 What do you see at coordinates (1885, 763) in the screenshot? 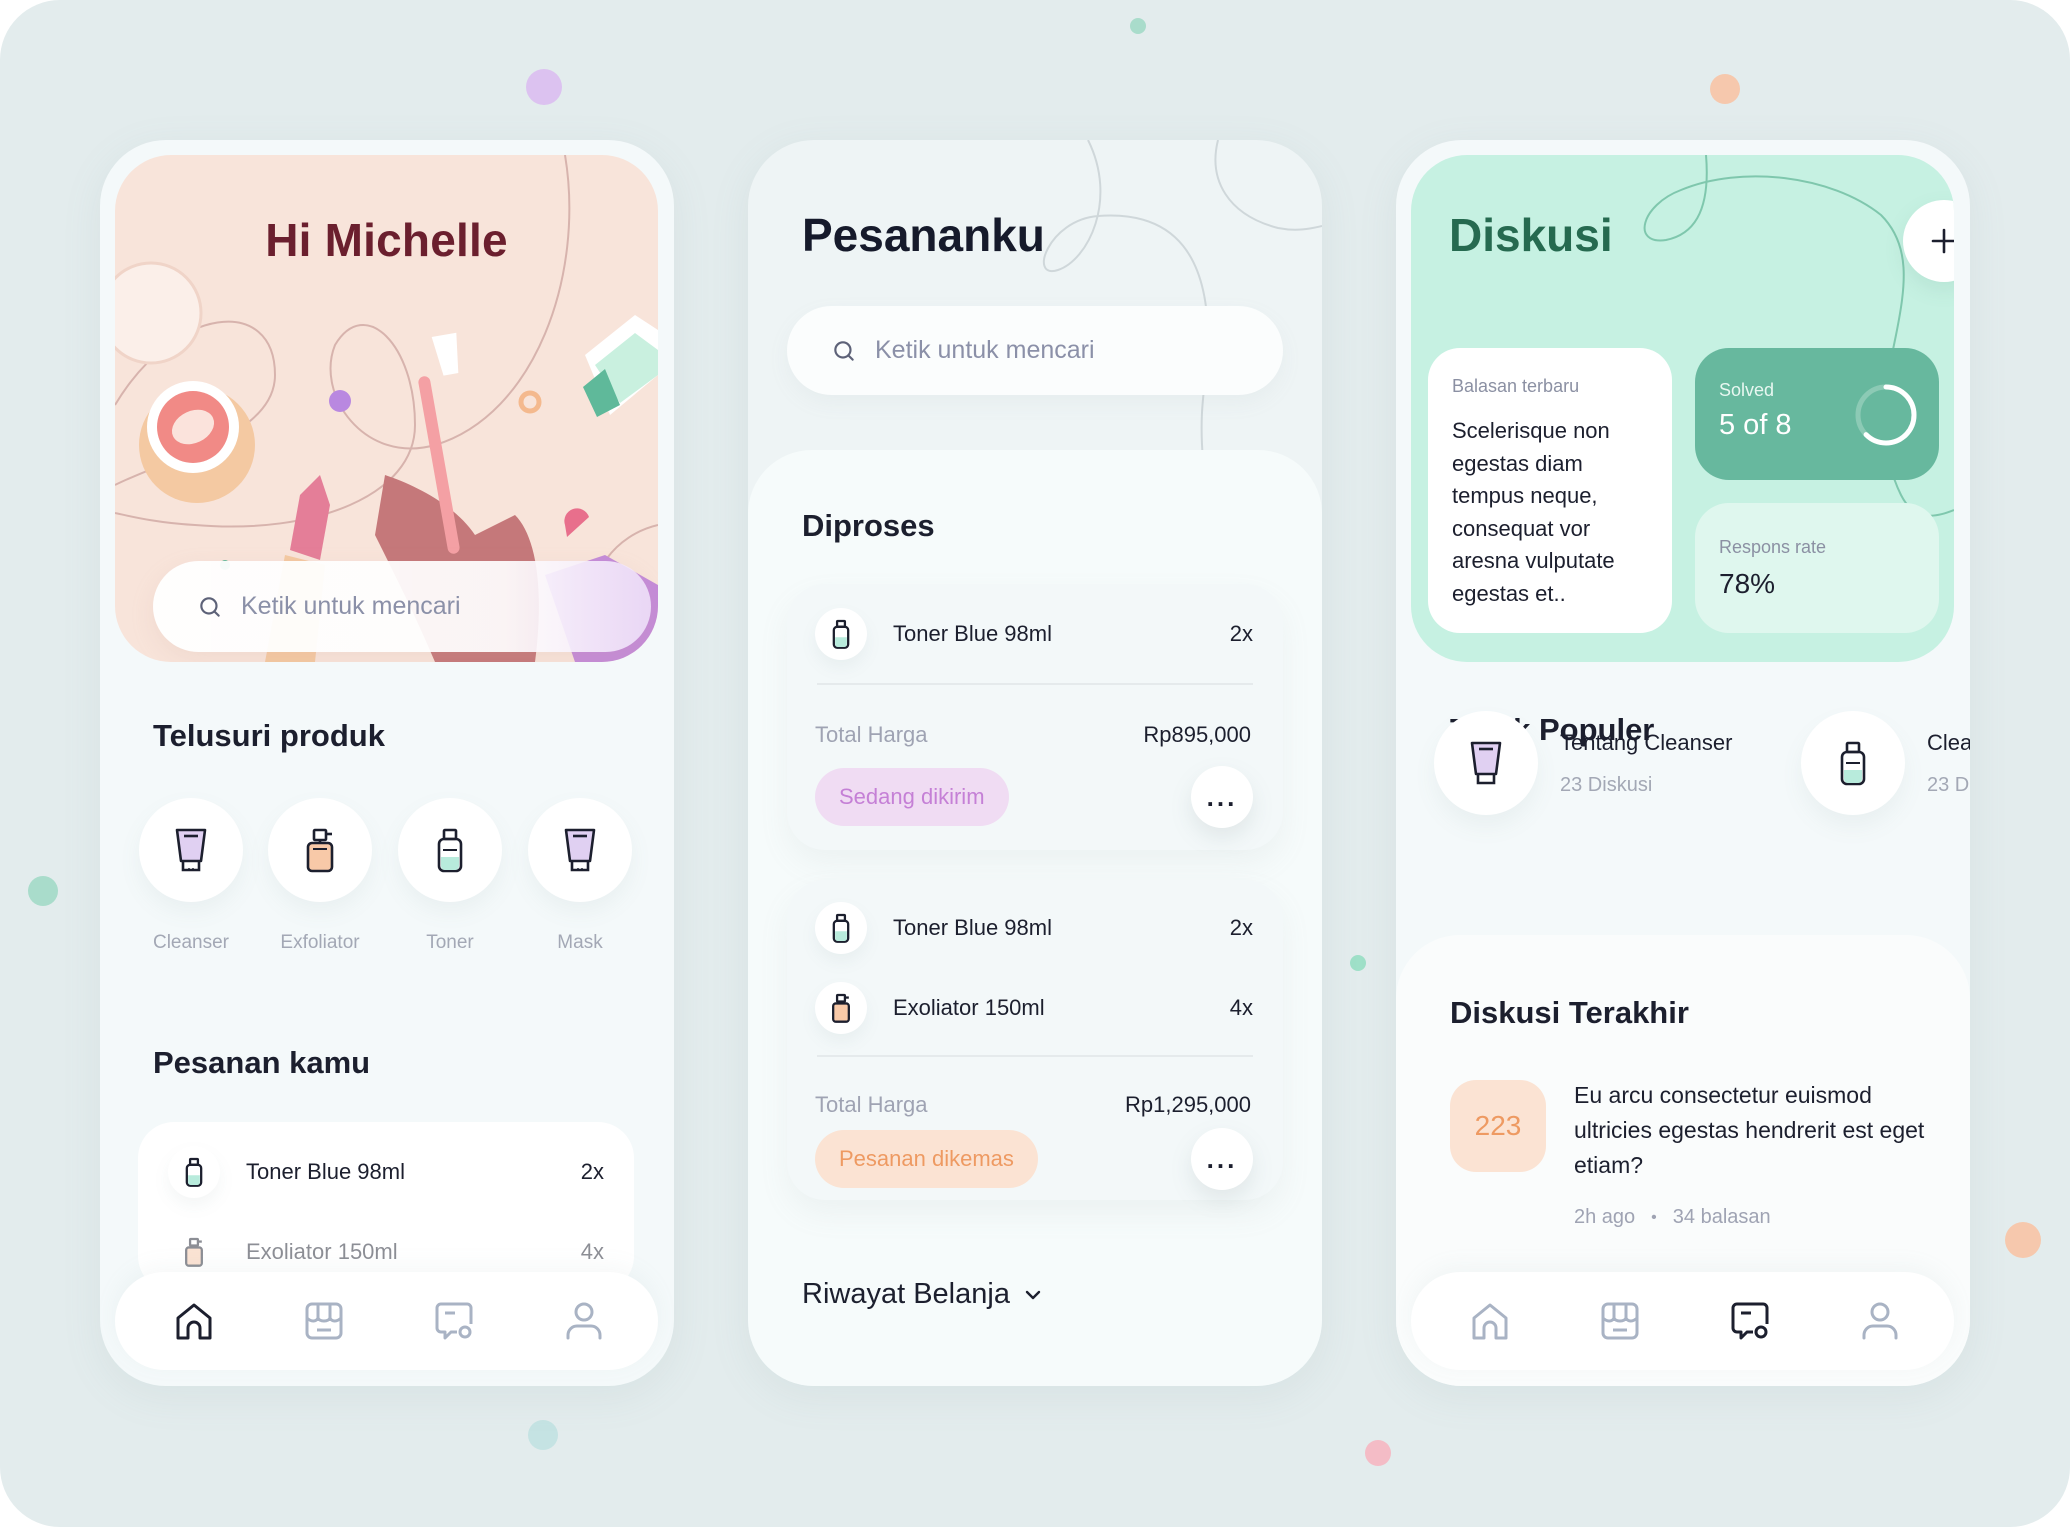
I see `topic-item: Clea 23 D` at bounding box center [1885, 763].